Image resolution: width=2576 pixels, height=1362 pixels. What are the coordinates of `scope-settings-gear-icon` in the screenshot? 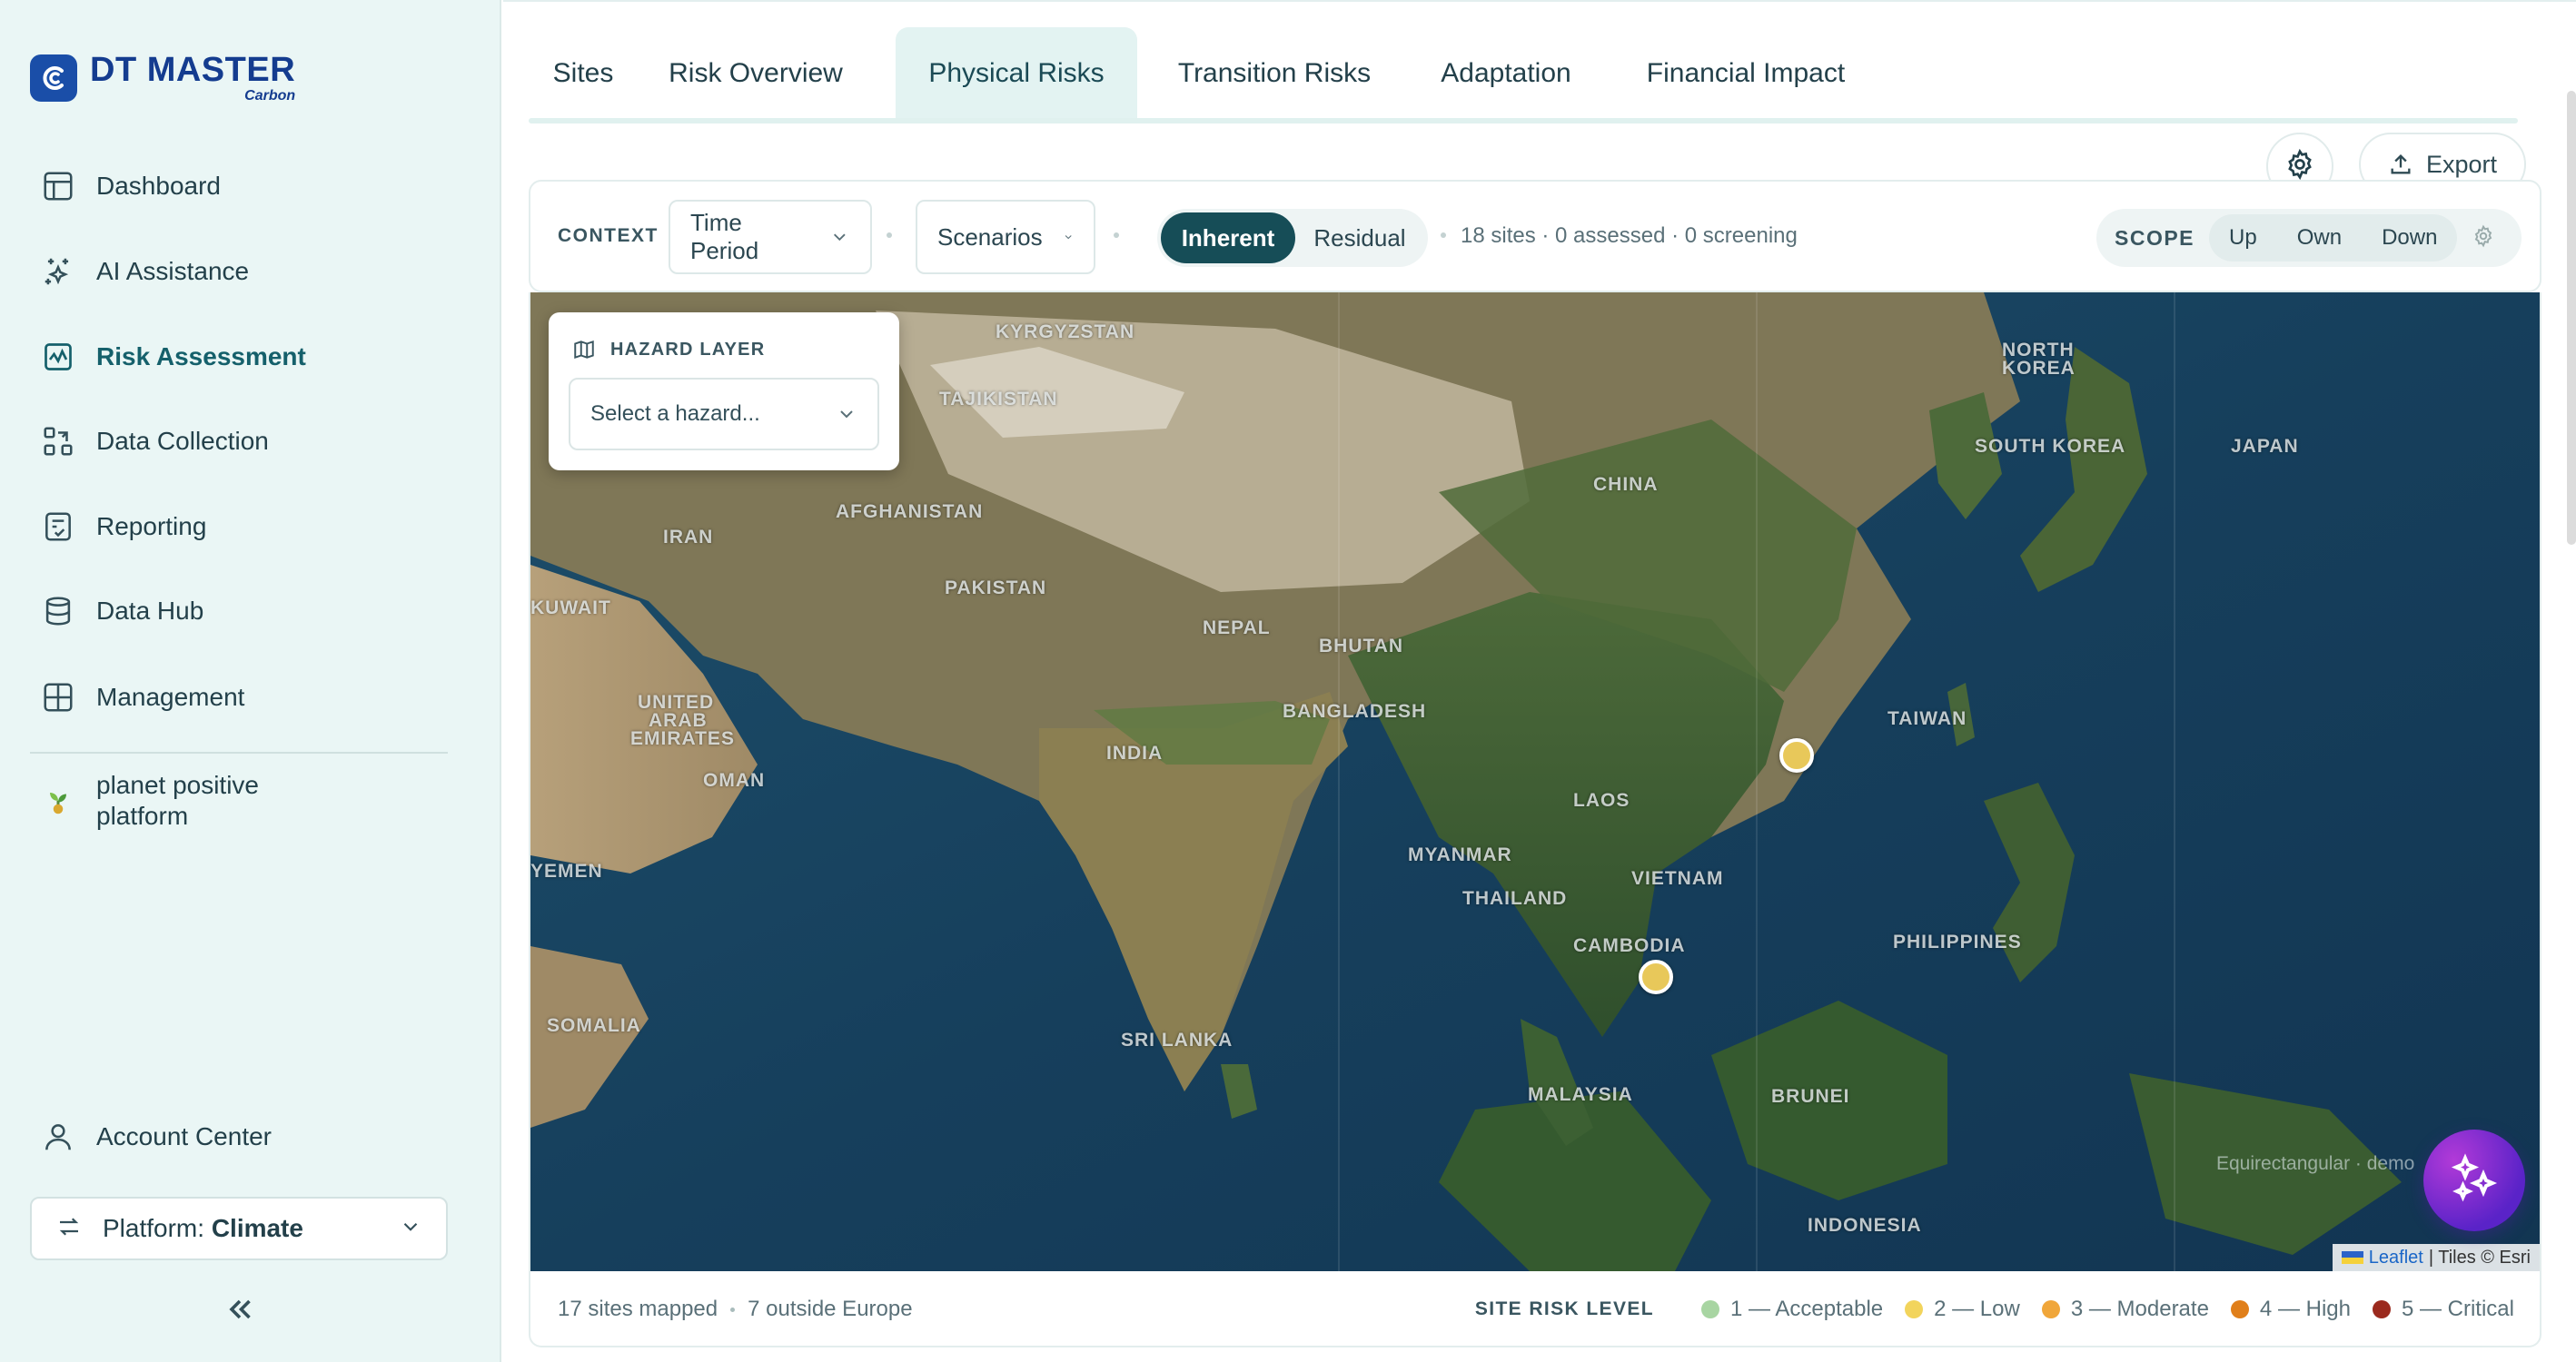 It's located at (2483, 238).